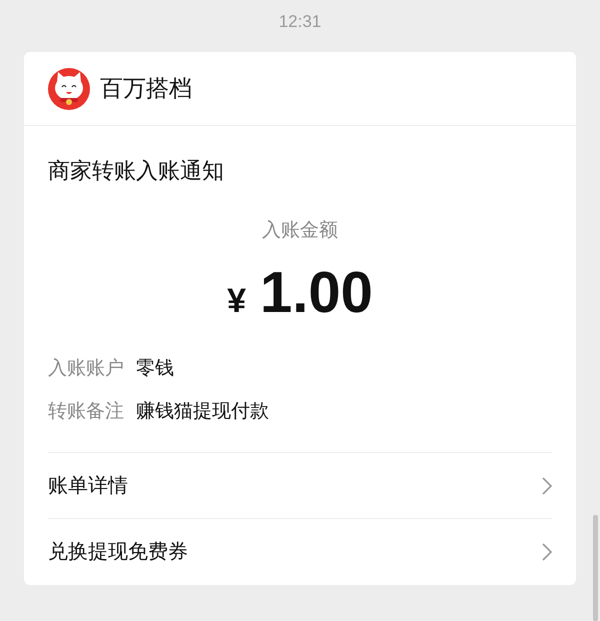 The image size is (600, 621). What do you see at coordinates (300, 22) in the screenshot?
I see `timestamp: 12:31` at bounding box center [300, 22].